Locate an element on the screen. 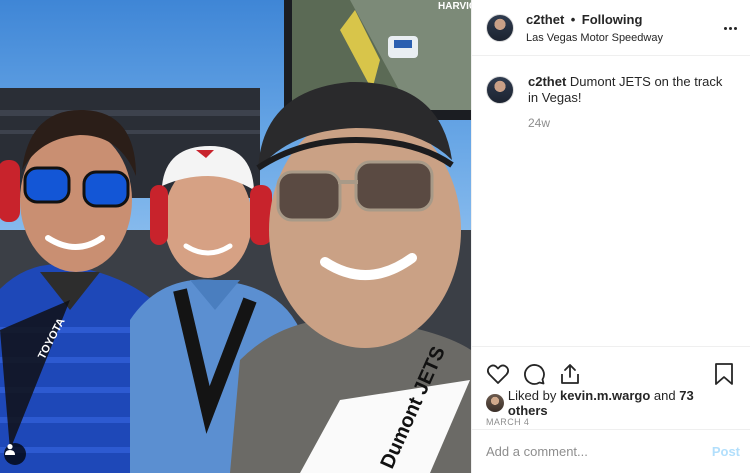 The width and height of the screenshot is (750, 473). author-username: c2thet is located at coordinates (545, 19).